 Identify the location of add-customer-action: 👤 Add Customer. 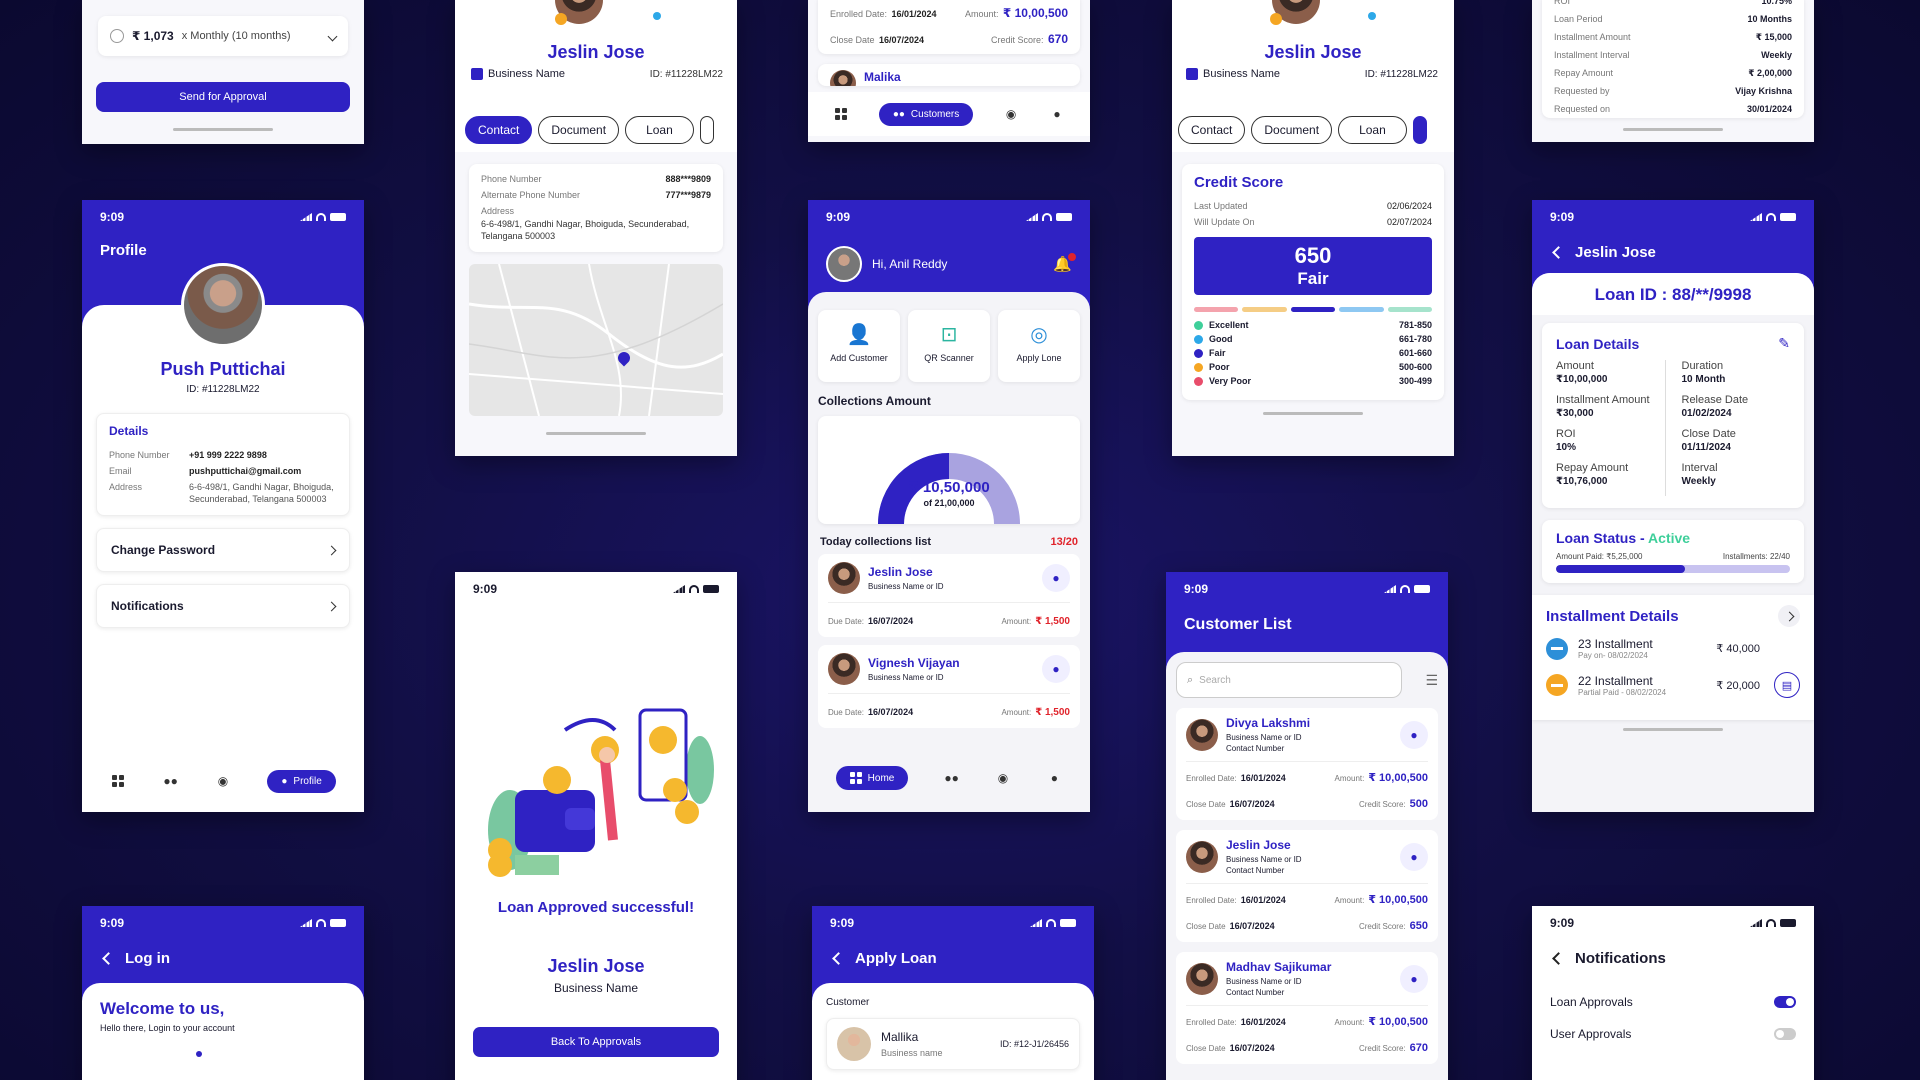
(859, 346).